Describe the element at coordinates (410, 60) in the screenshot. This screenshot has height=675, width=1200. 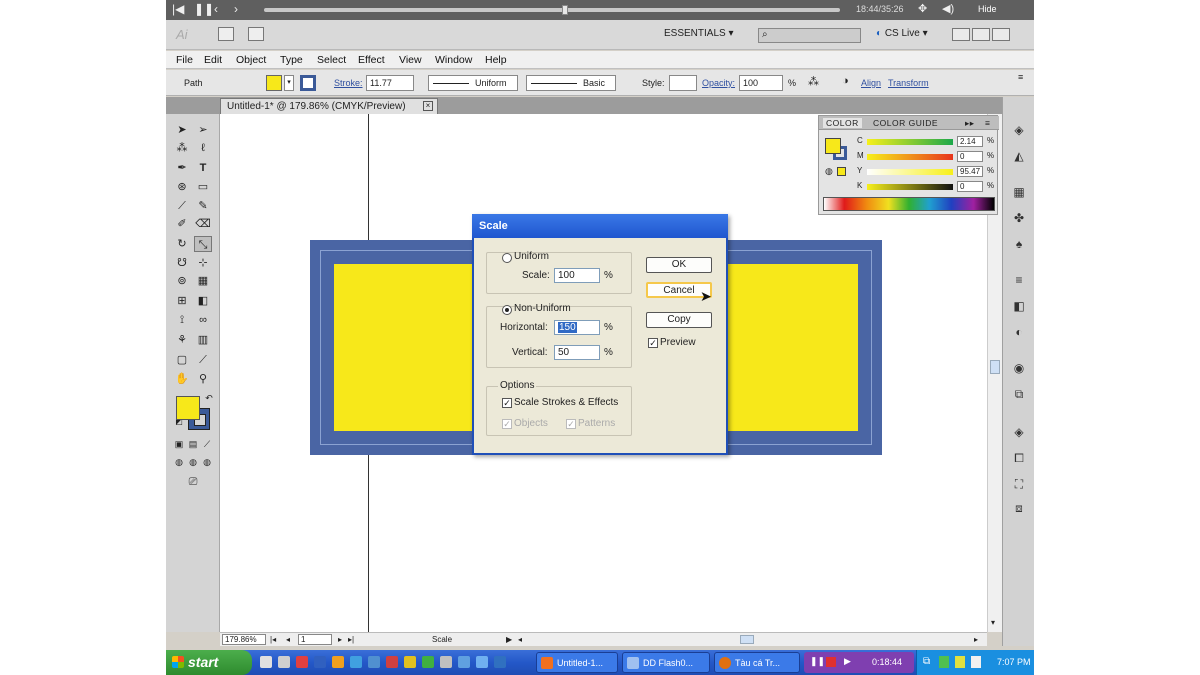
I see `menu-view: View` at that location.